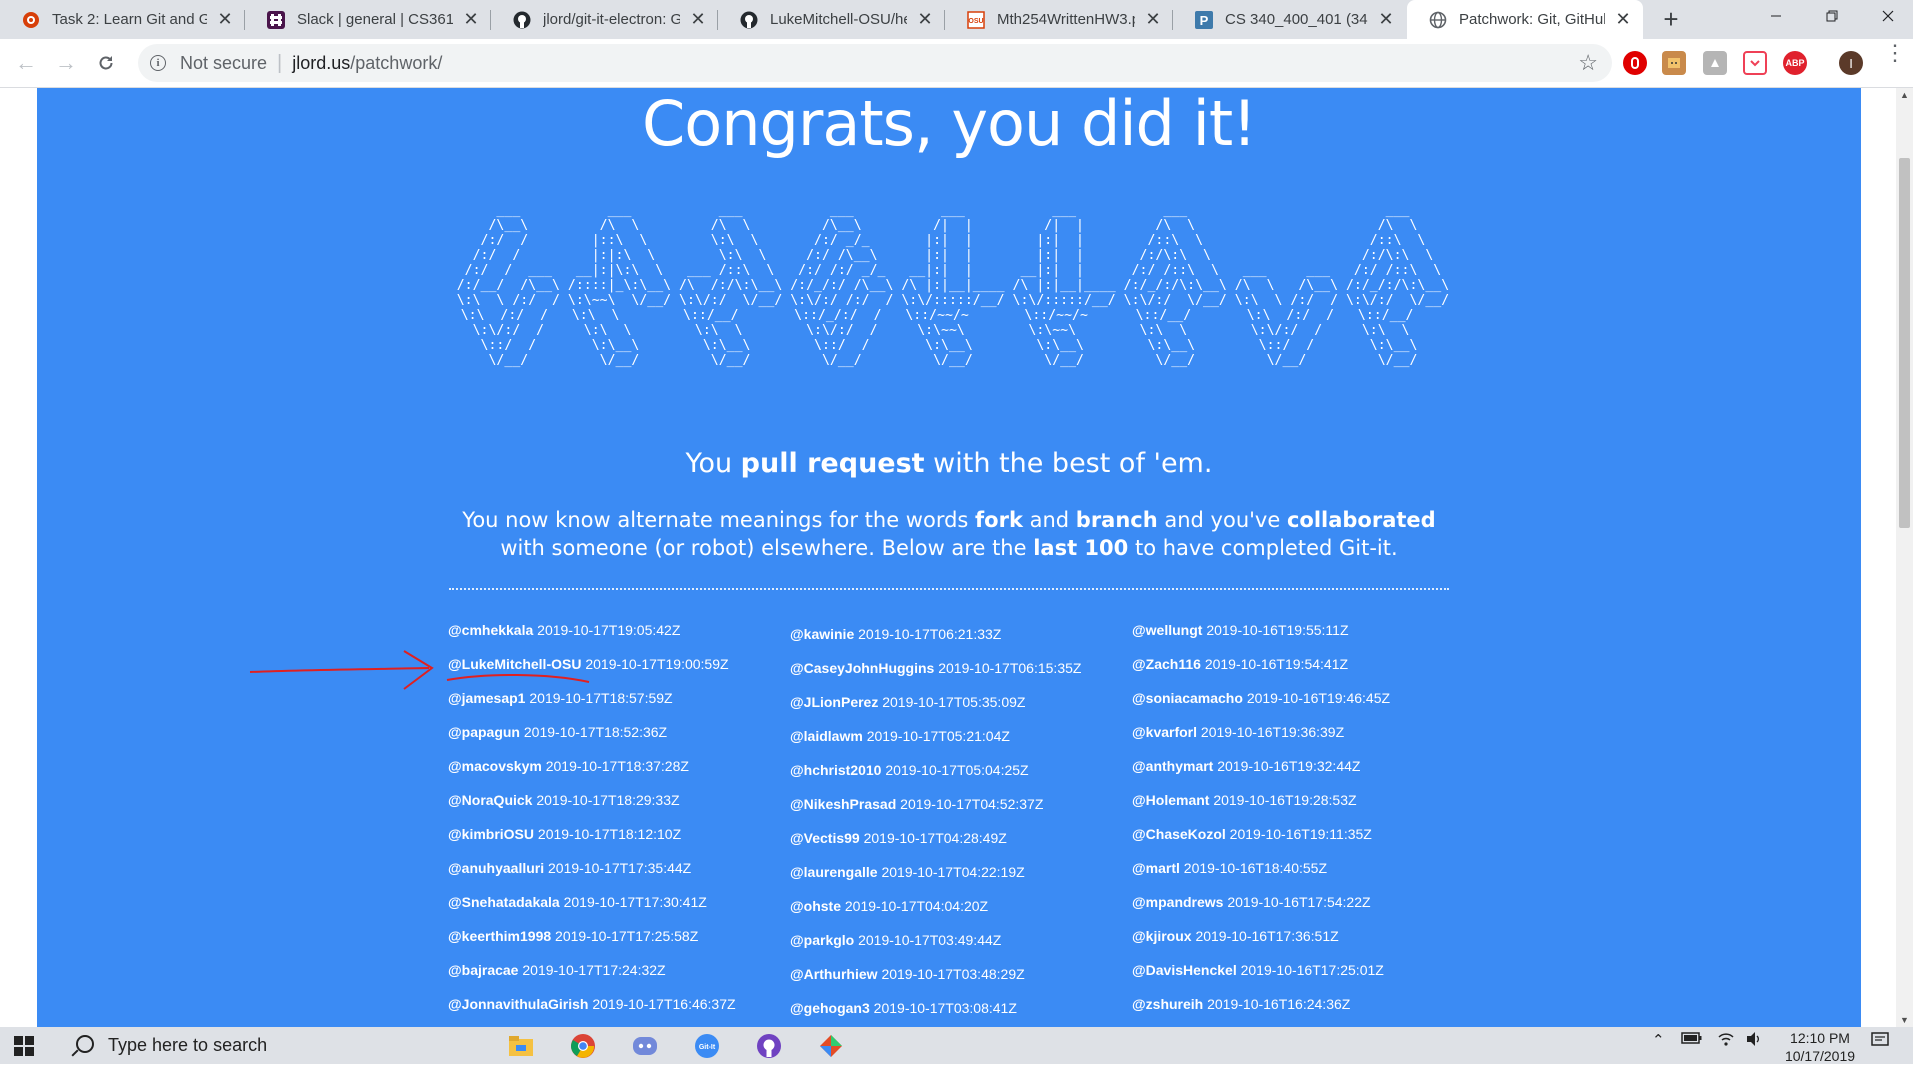  I want to click on gitkraken-icon, so click(831, 1046).